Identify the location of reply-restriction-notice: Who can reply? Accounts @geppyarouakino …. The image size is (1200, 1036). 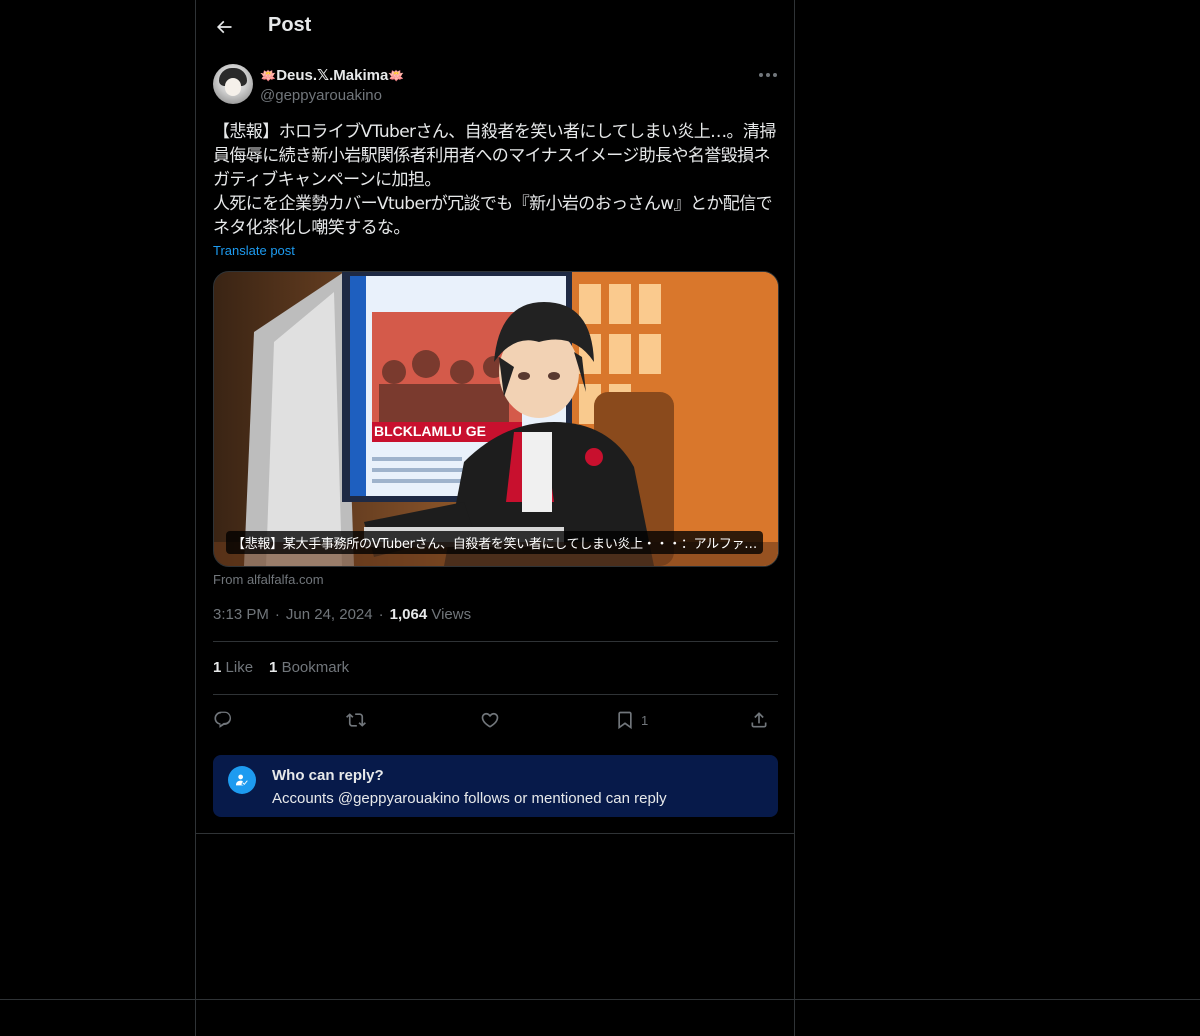
(495, 786).